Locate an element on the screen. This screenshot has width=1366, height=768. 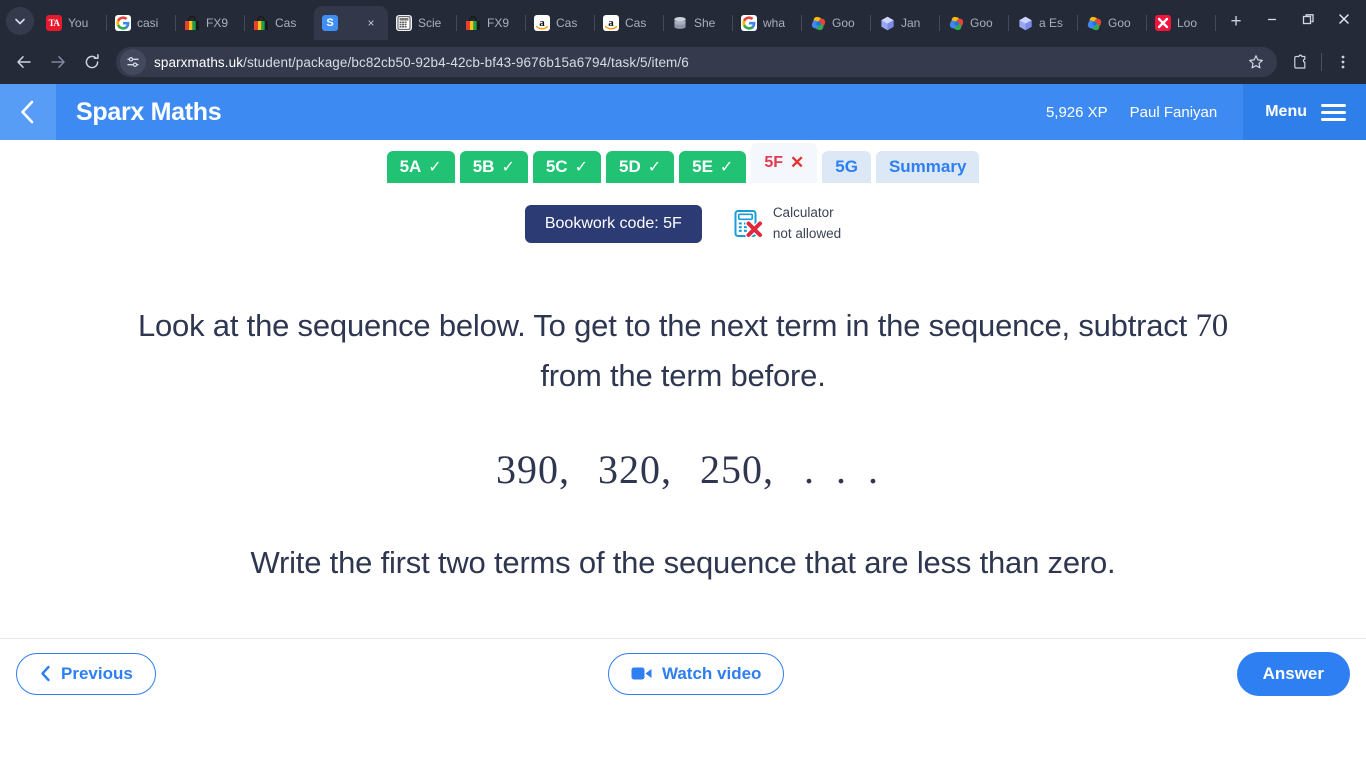
question-intro-after: from the term before. is located at coordinates (683, 375).